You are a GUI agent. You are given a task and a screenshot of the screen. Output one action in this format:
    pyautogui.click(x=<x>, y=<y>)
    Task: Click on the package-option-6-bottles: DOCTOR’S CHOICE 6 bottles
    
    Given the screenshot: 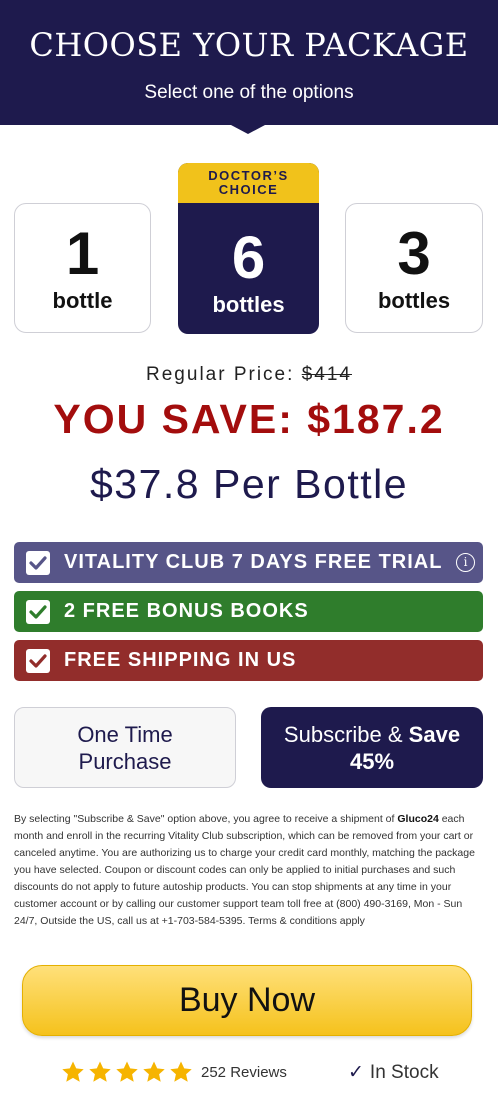 What is the action you would take?
    pyautogui.click(x=248, y=248)
    